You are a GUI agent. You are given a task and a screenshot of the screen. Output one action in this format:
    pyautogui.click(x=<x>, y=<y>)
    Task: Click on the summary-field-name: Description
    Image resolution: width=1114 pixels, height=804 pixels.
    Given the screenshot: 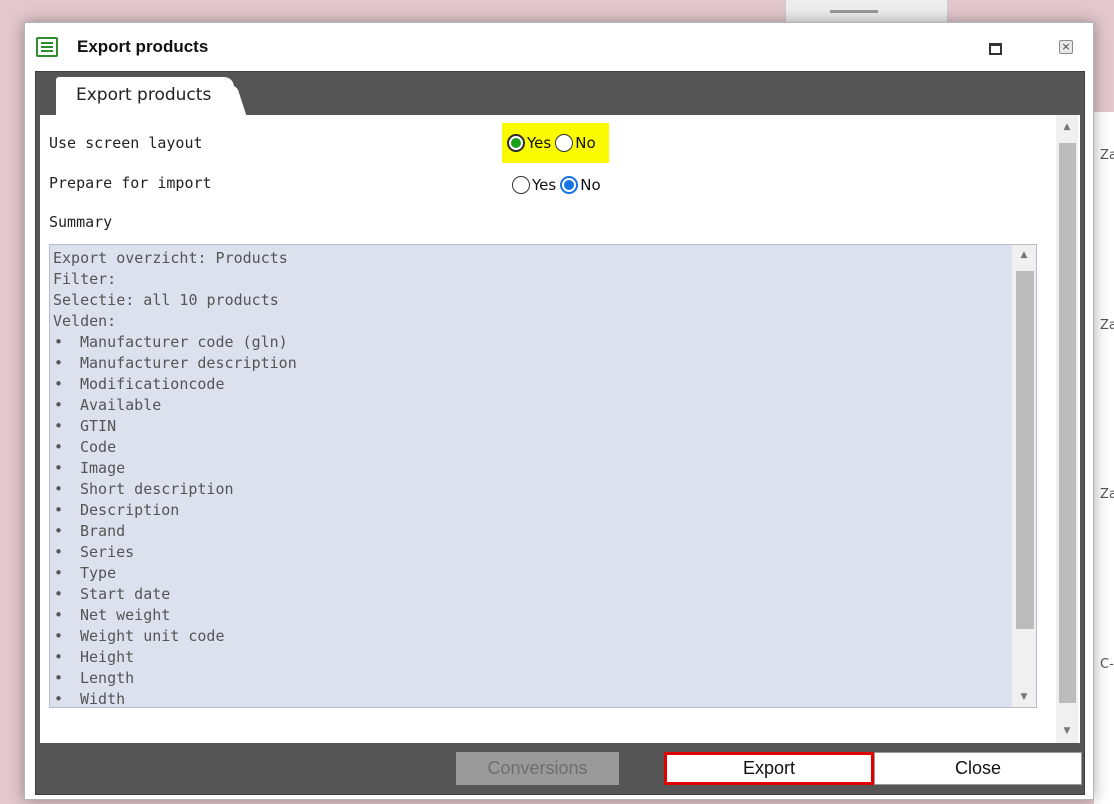 What is the action you would take?
    pyautogui.click(x=130, y=510)
    